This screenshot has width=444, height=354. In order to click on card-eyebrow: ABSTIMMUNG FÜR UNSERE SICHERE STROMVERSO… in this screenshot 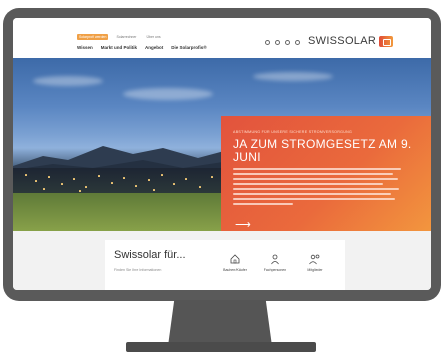, I will do `click(293, 132)`.